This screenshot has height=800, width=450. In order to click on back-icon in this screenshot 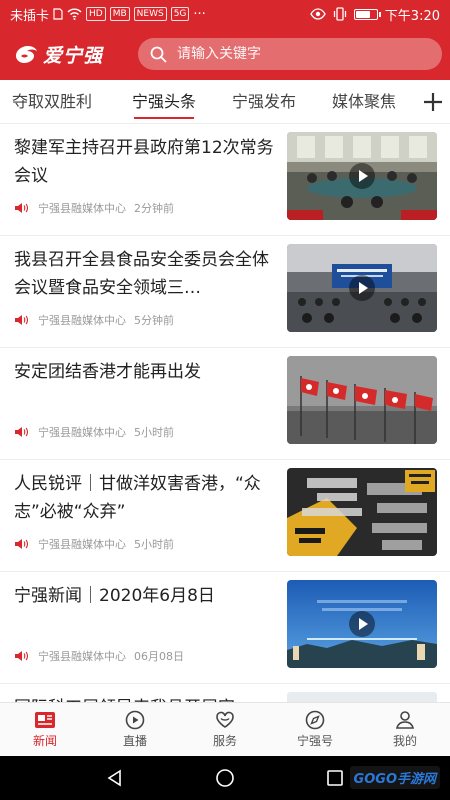, I will do `click(115, 778)`.